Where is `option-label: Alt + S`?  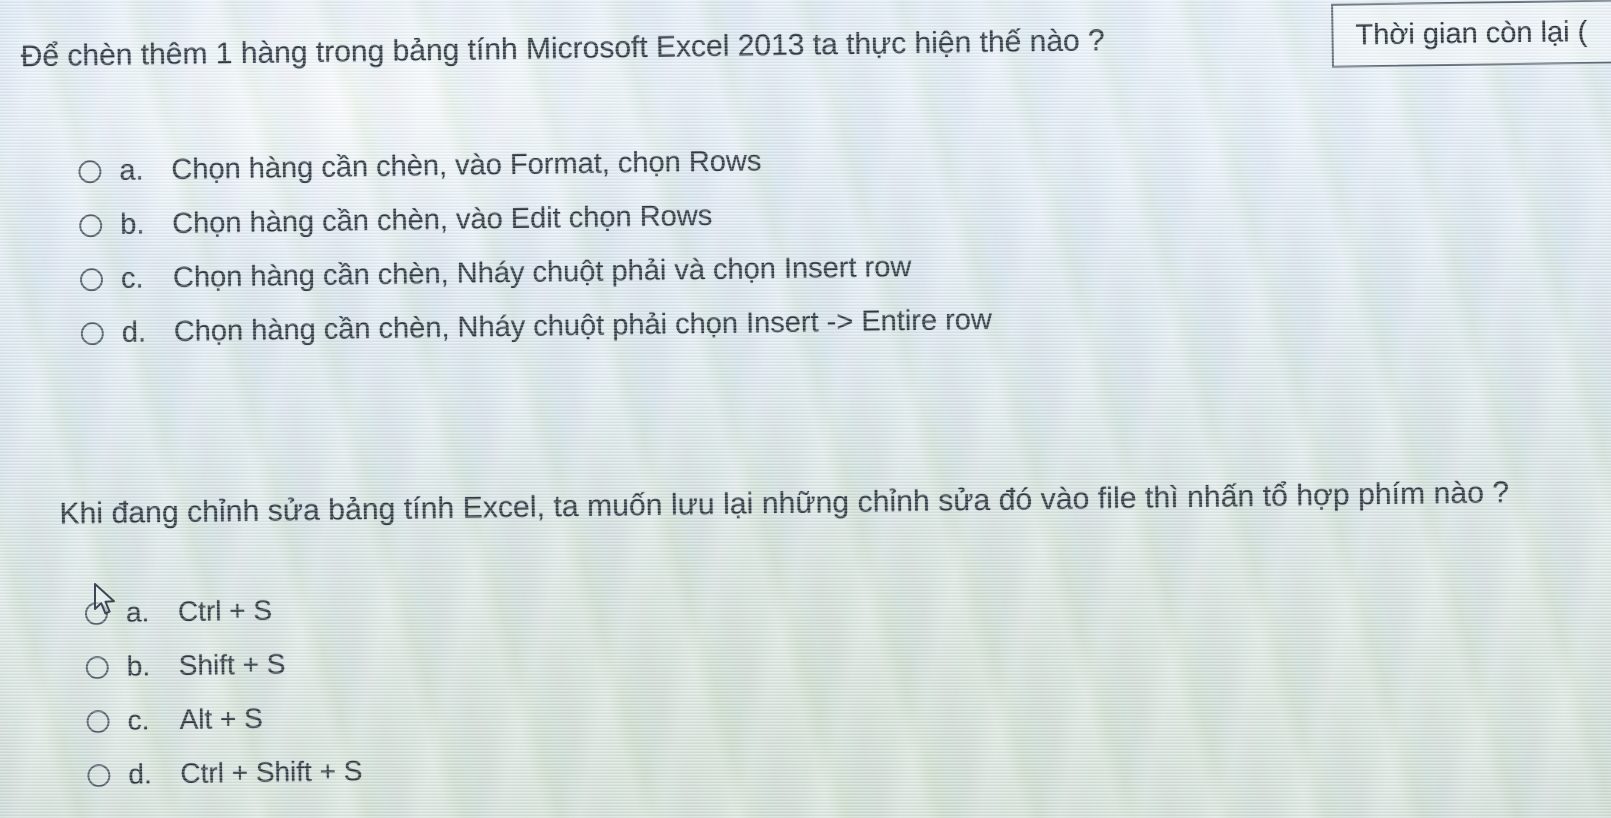
option-label: Alt + S is located at coordinates (221, 718).